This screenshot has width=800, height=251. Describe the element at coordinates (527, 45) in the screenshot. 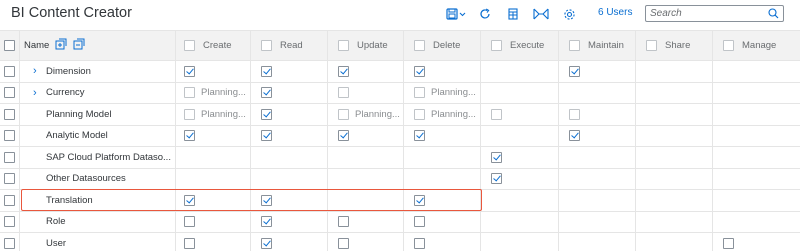

I see `column-header-execute: Execute` at that location.